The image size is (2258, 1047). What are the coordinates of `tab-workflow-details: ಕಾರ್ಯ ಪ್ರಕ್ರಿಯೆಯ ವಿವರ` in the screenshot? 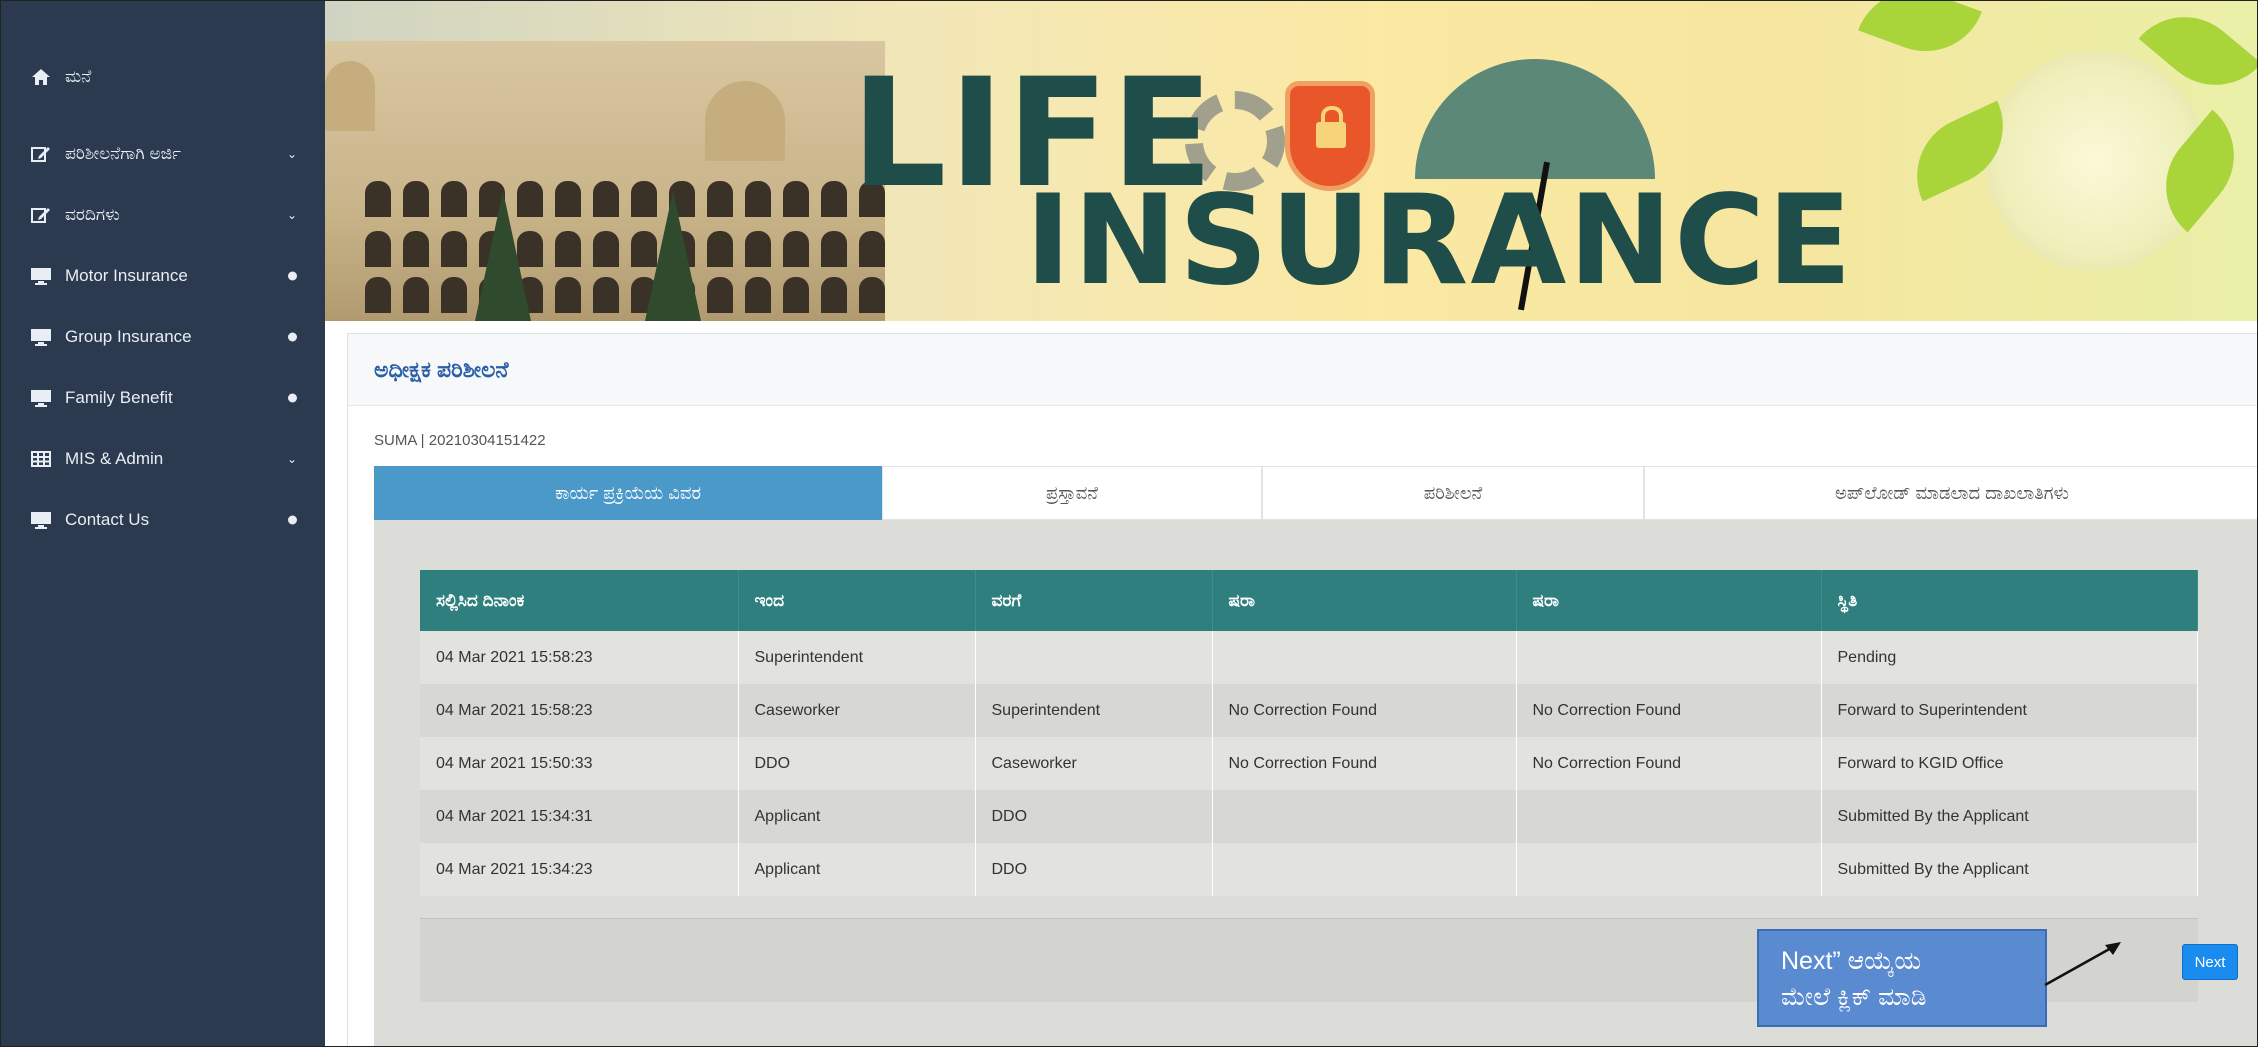 It's located at (628, 493).